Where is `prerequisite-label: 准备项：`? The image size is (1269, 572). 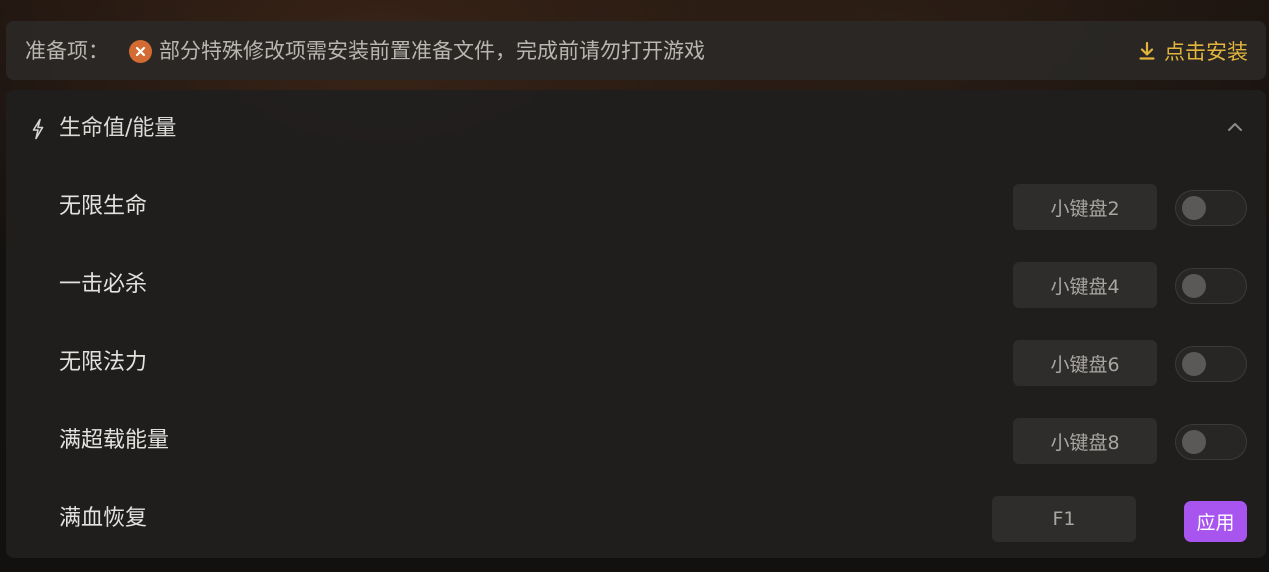 prerequisite-label: 准备项： is located at coordinates (67, 51).